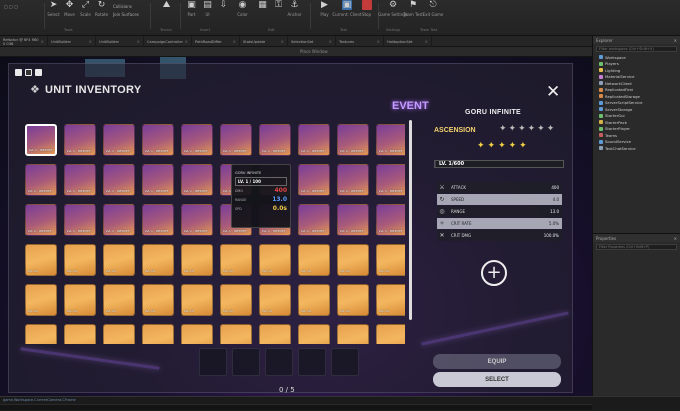  I want to click on scale-tool-button: ⤢ Scale, so click(85, 8).